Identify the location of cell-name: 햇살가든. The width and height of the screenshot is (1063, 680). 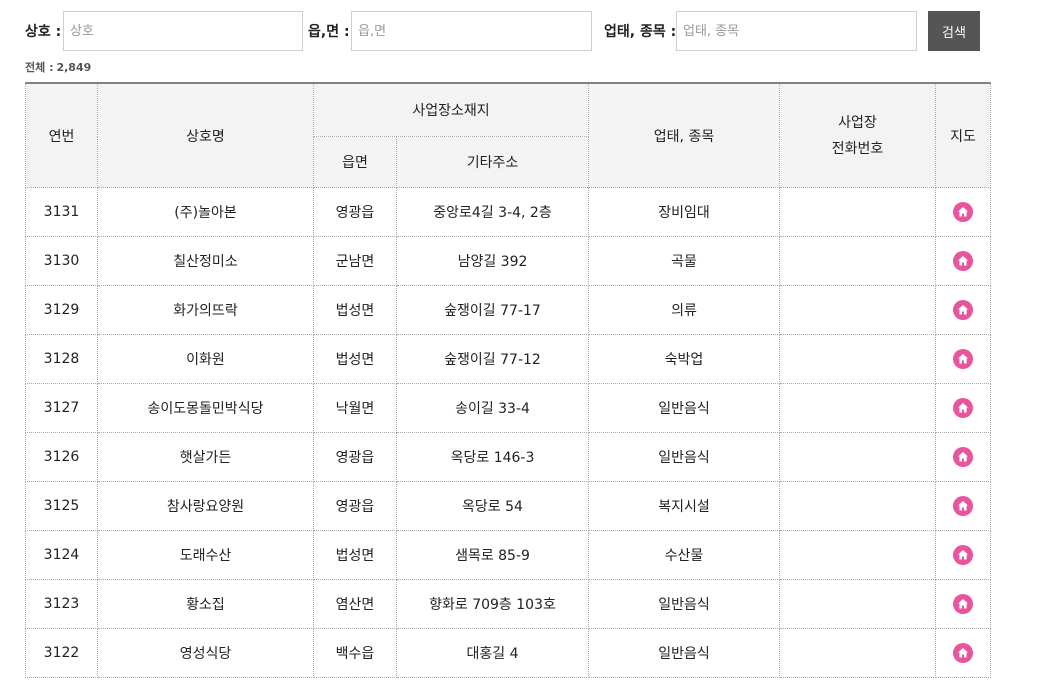
(205, 457).